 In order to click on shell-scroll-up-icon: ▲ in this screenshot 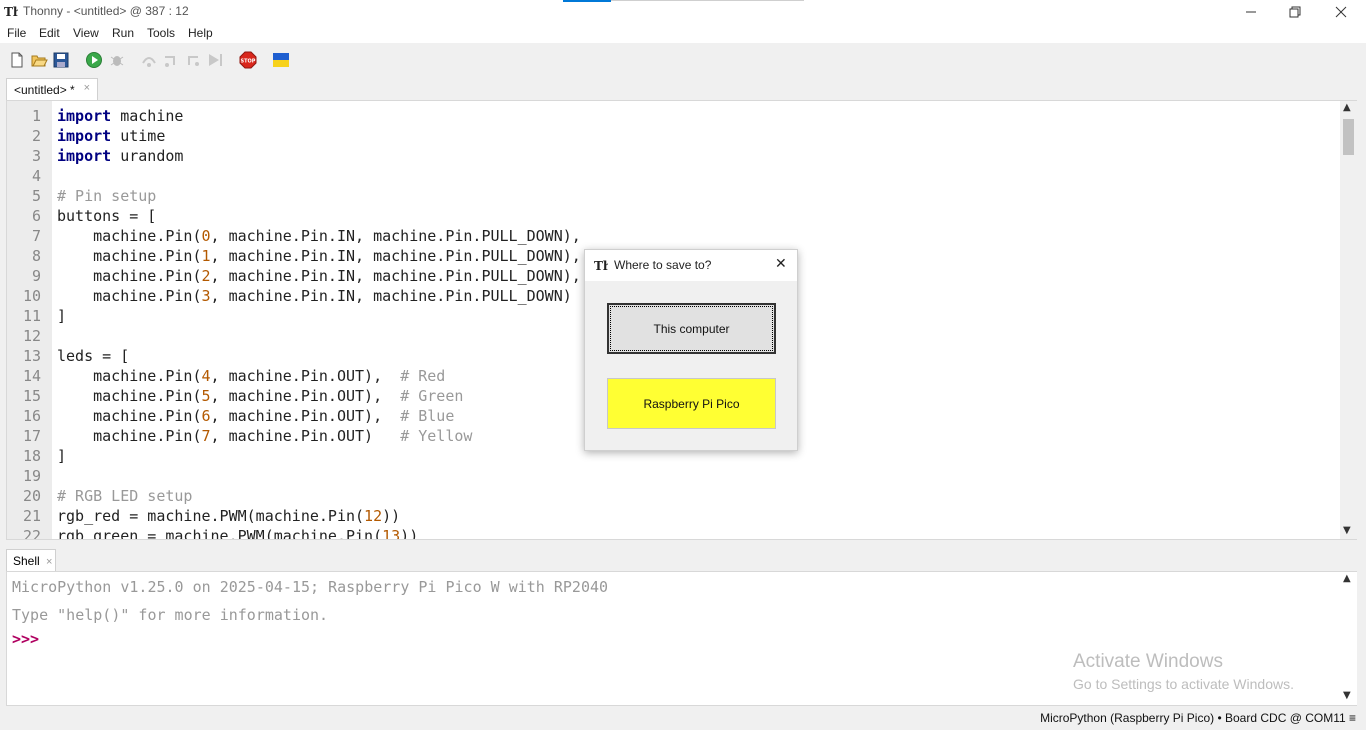, I will do `click(1347, 578)`.